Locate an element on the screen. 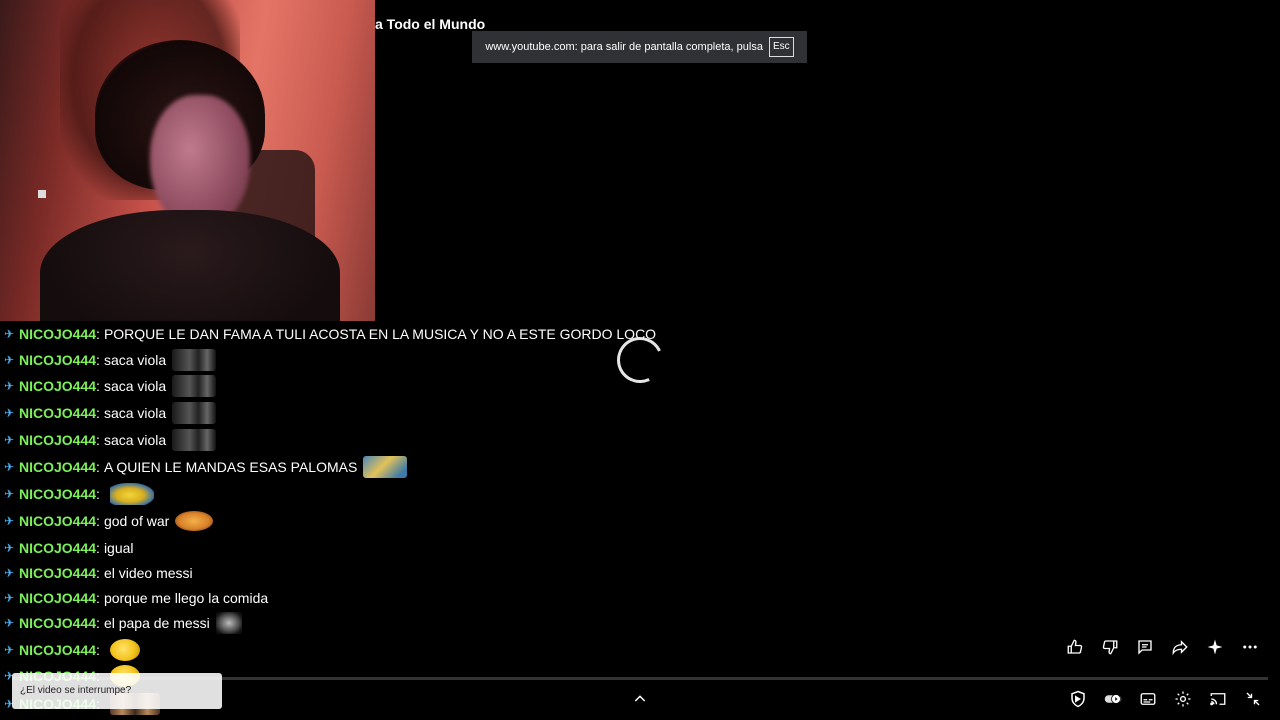 This screenshot has height=720, width=1280. chat-message: ✈ NICOJO444: el papa de messi is located at coordinates (122, 623).